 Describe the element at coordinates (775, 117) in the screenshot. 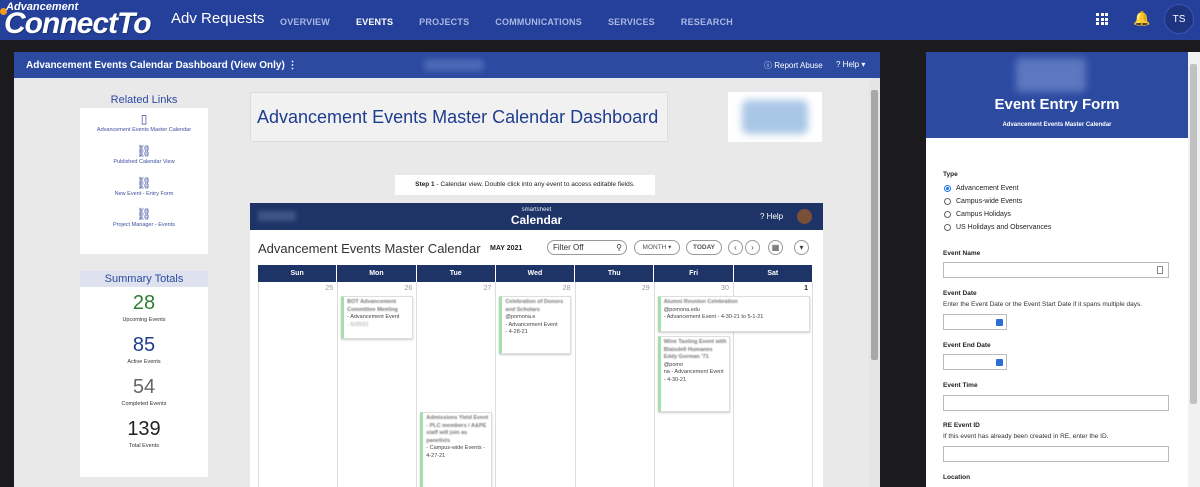

I see `blurred-college-logo` at that location.